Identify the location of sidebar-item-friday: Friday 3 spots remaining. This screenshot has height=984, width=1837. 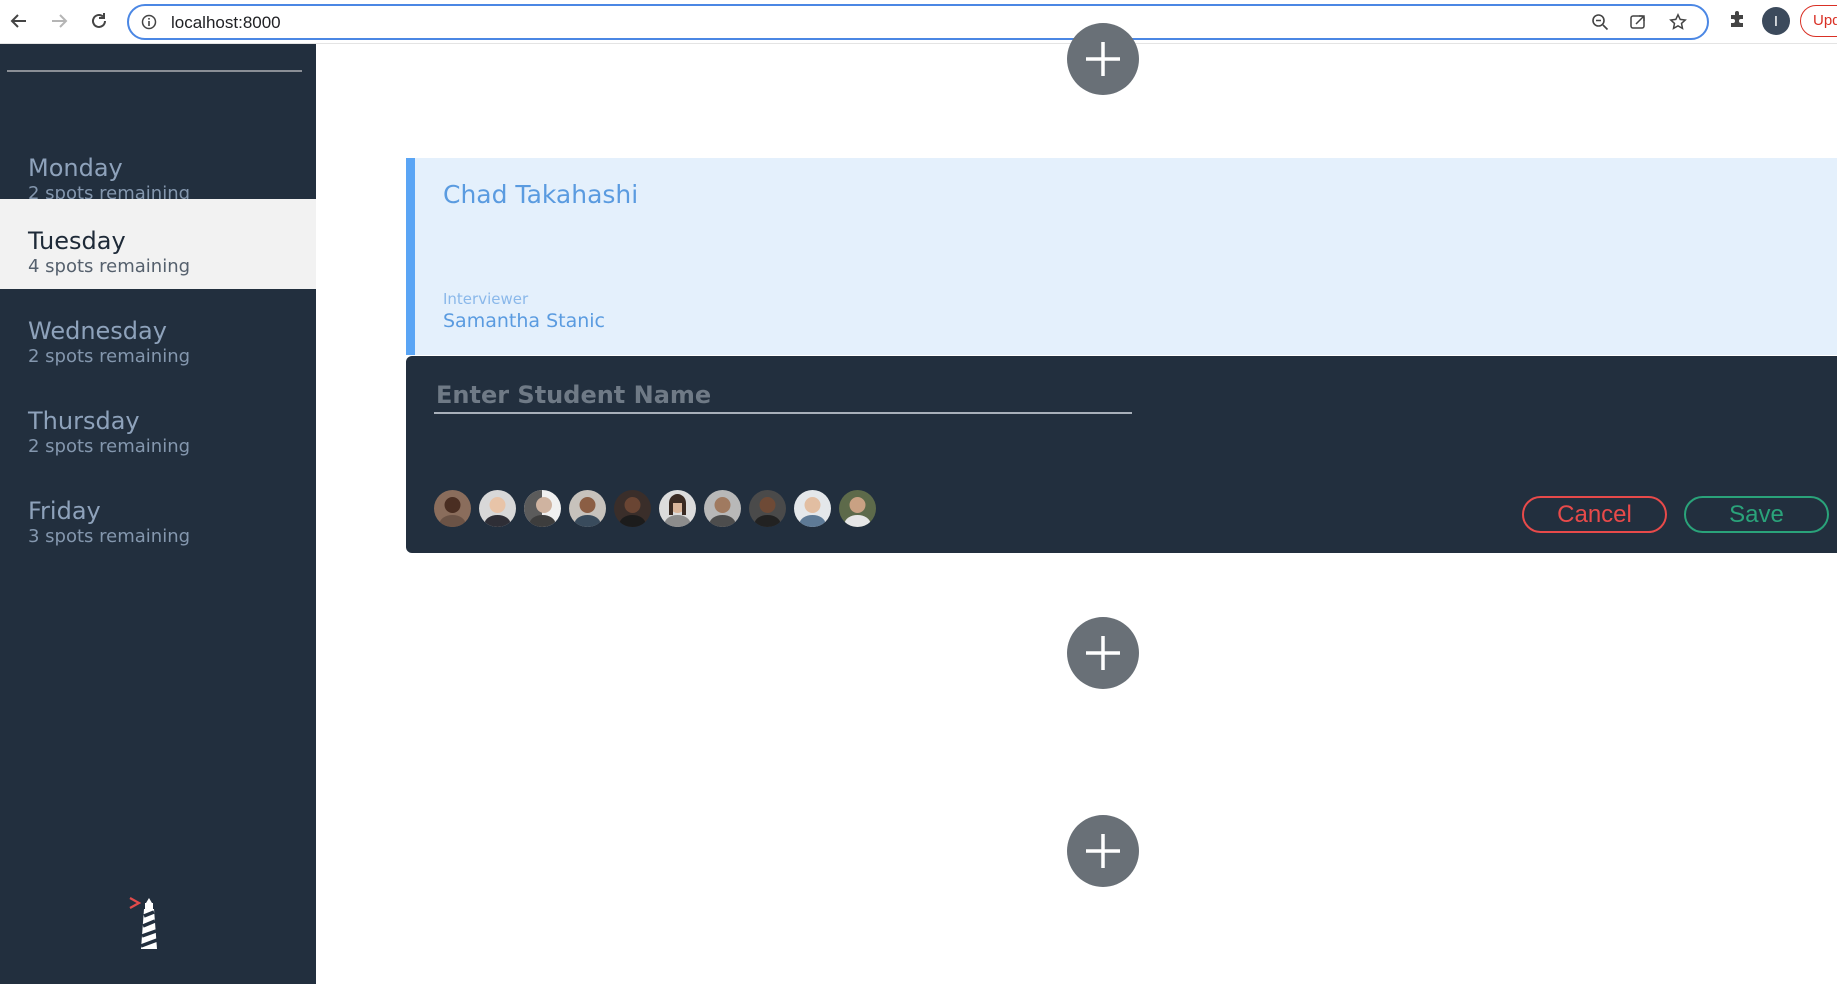
(158, 514).